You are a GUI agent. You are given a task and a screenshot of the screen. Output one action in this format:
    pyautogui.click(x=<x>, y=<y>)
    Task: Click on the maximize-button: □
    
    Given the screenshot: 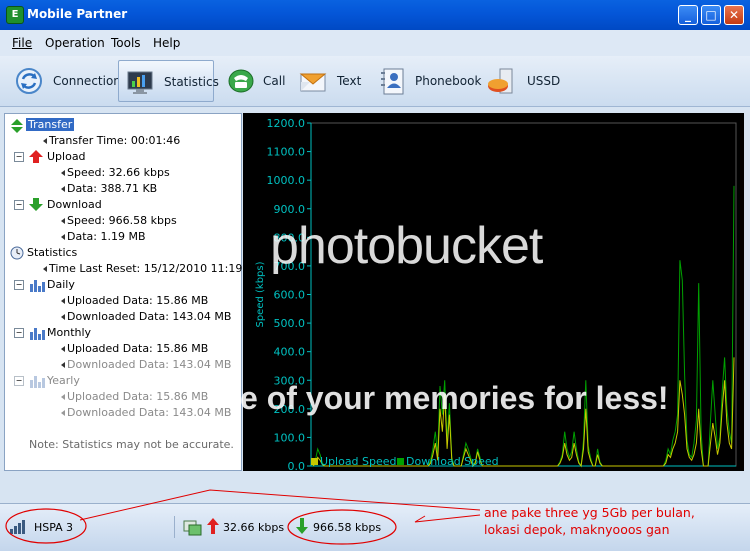 What is the action you would take?
    pyautogui.click(x=711, y=15)
    